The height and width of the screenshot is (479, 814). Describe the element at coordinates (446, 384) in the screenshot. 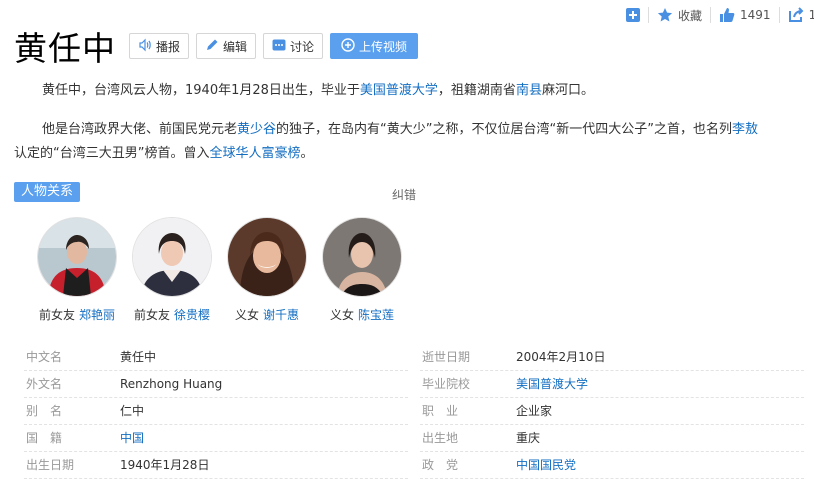

I see `info-key: 毕业院校` at that location.